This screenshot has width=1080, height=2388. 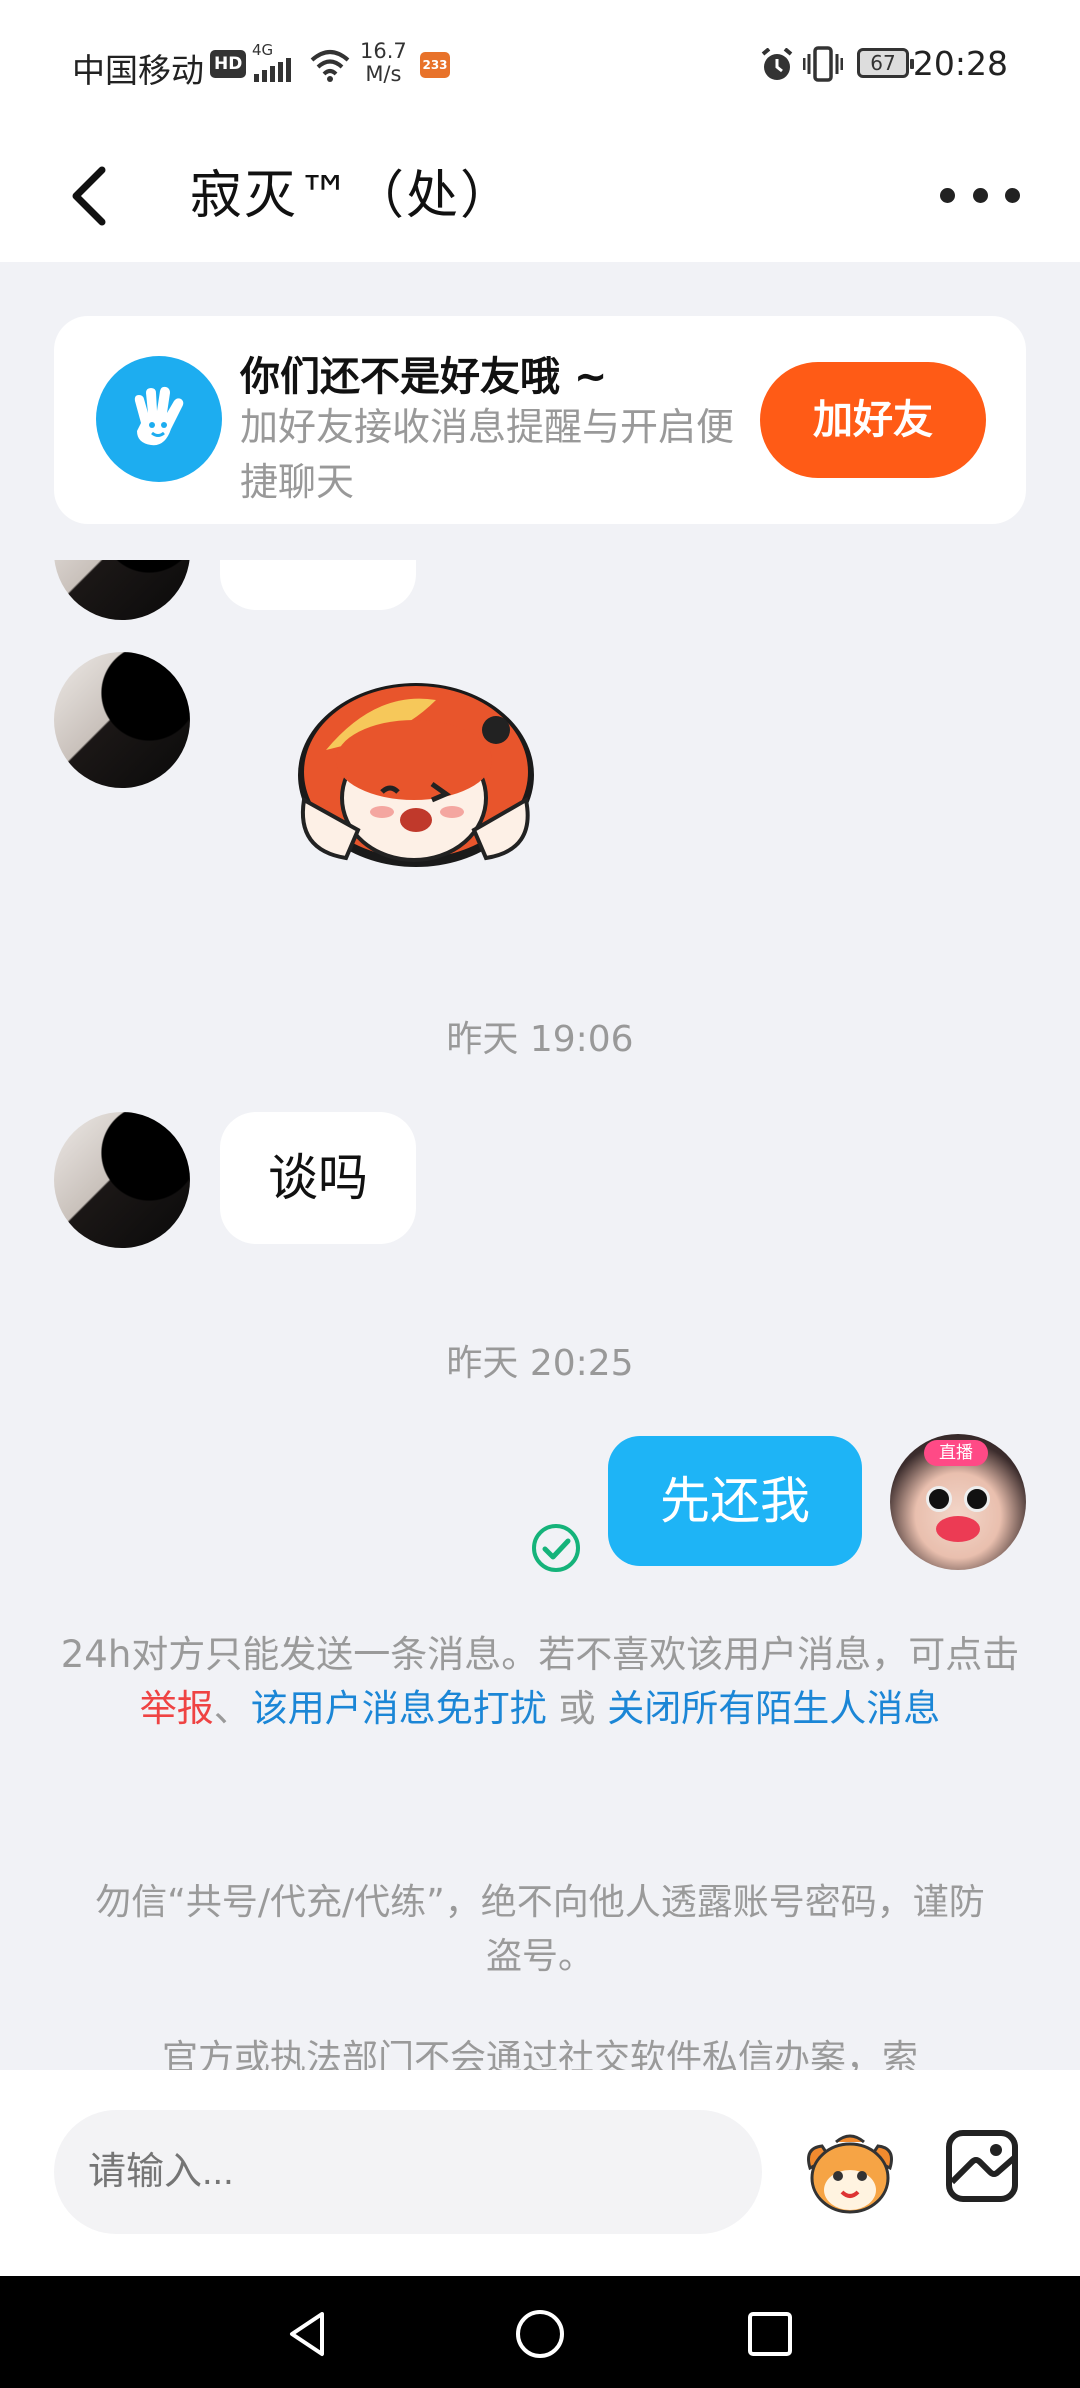 I want to click on clock: 20:28, so click(x=960, y=63).